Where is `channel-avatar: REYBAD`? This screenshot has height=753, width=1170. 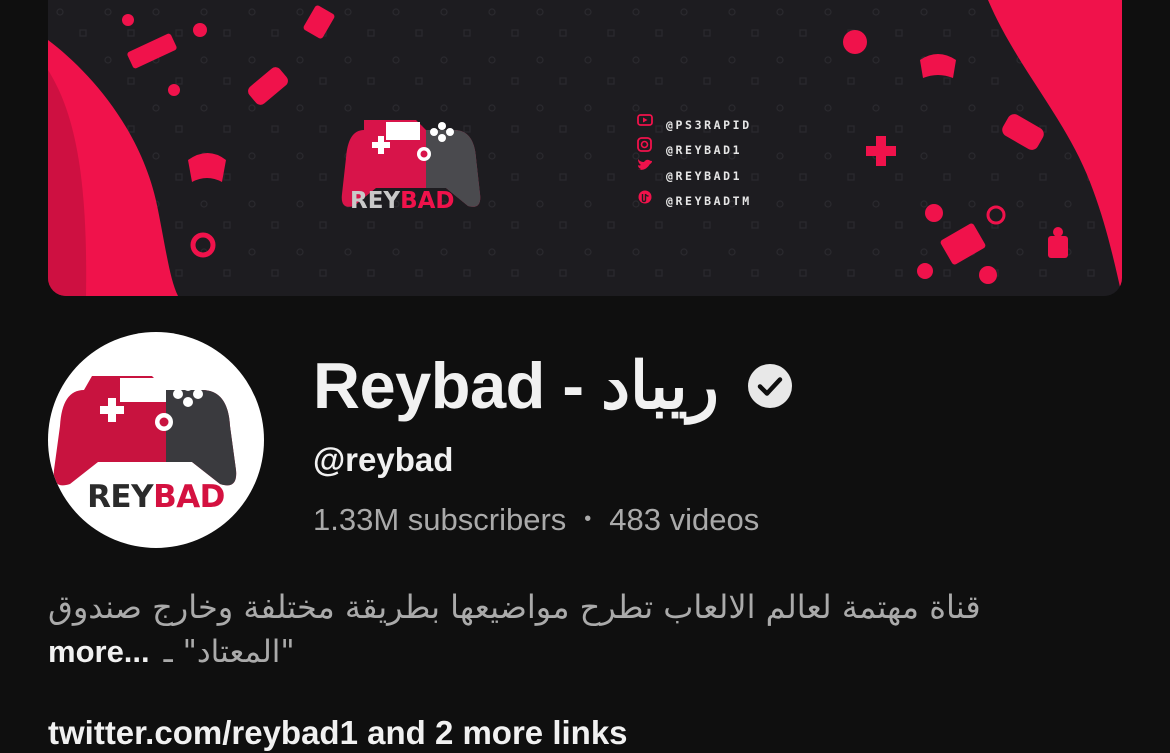 channel-avatar: REYBAD is located at coordinates (156, 440).